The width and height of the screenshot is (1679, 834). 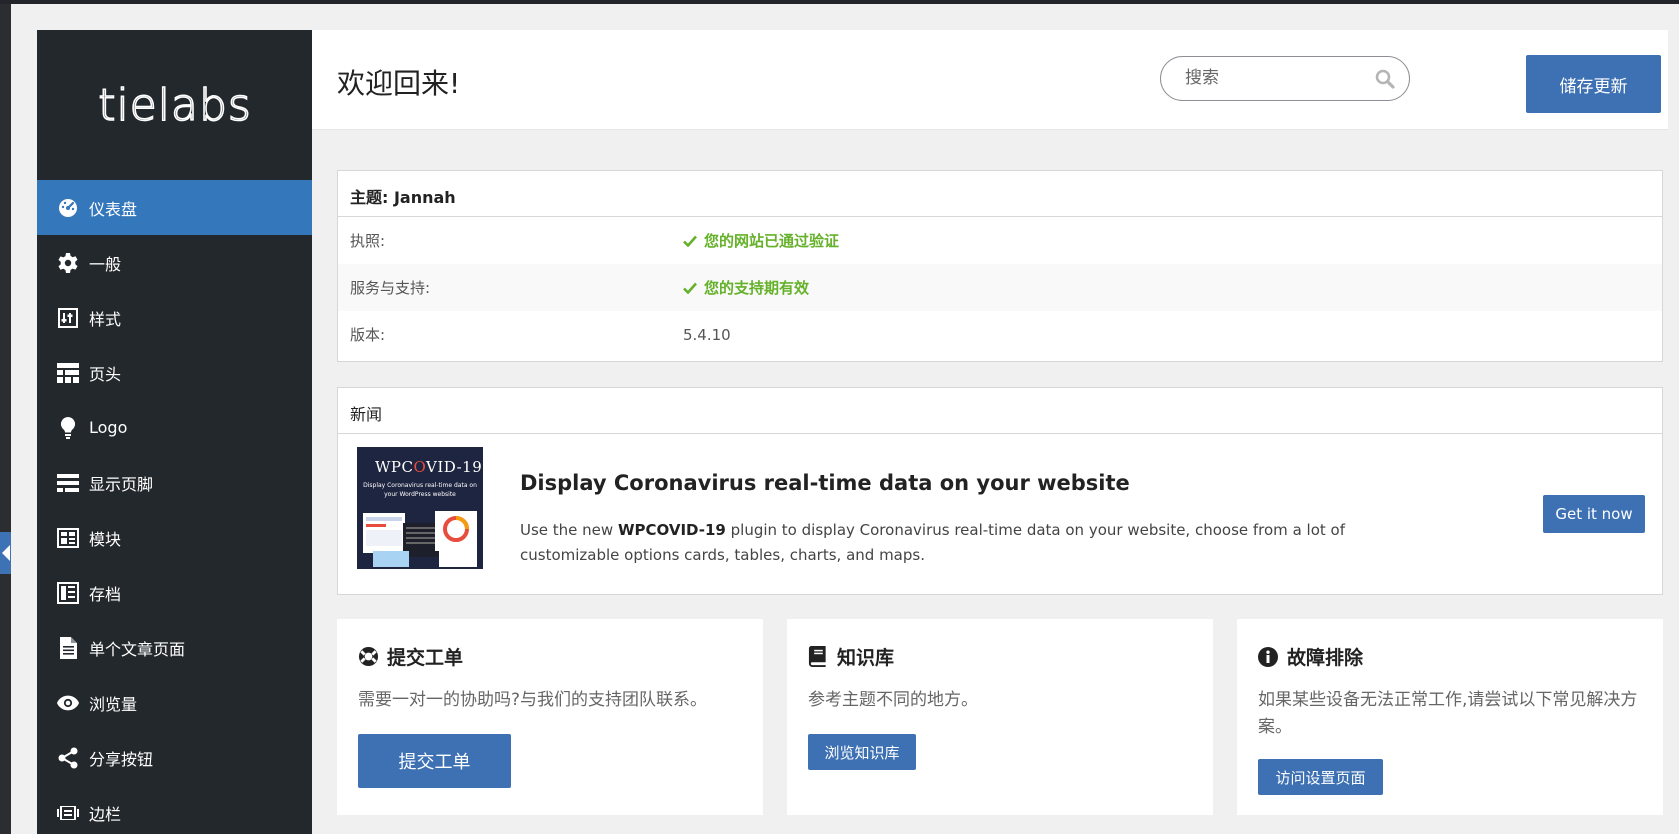 What do you see at coordinates (434, 761) in the screenshot?
I see `submit-ticket-button: 提交工单` at bounding box center [434, 761].